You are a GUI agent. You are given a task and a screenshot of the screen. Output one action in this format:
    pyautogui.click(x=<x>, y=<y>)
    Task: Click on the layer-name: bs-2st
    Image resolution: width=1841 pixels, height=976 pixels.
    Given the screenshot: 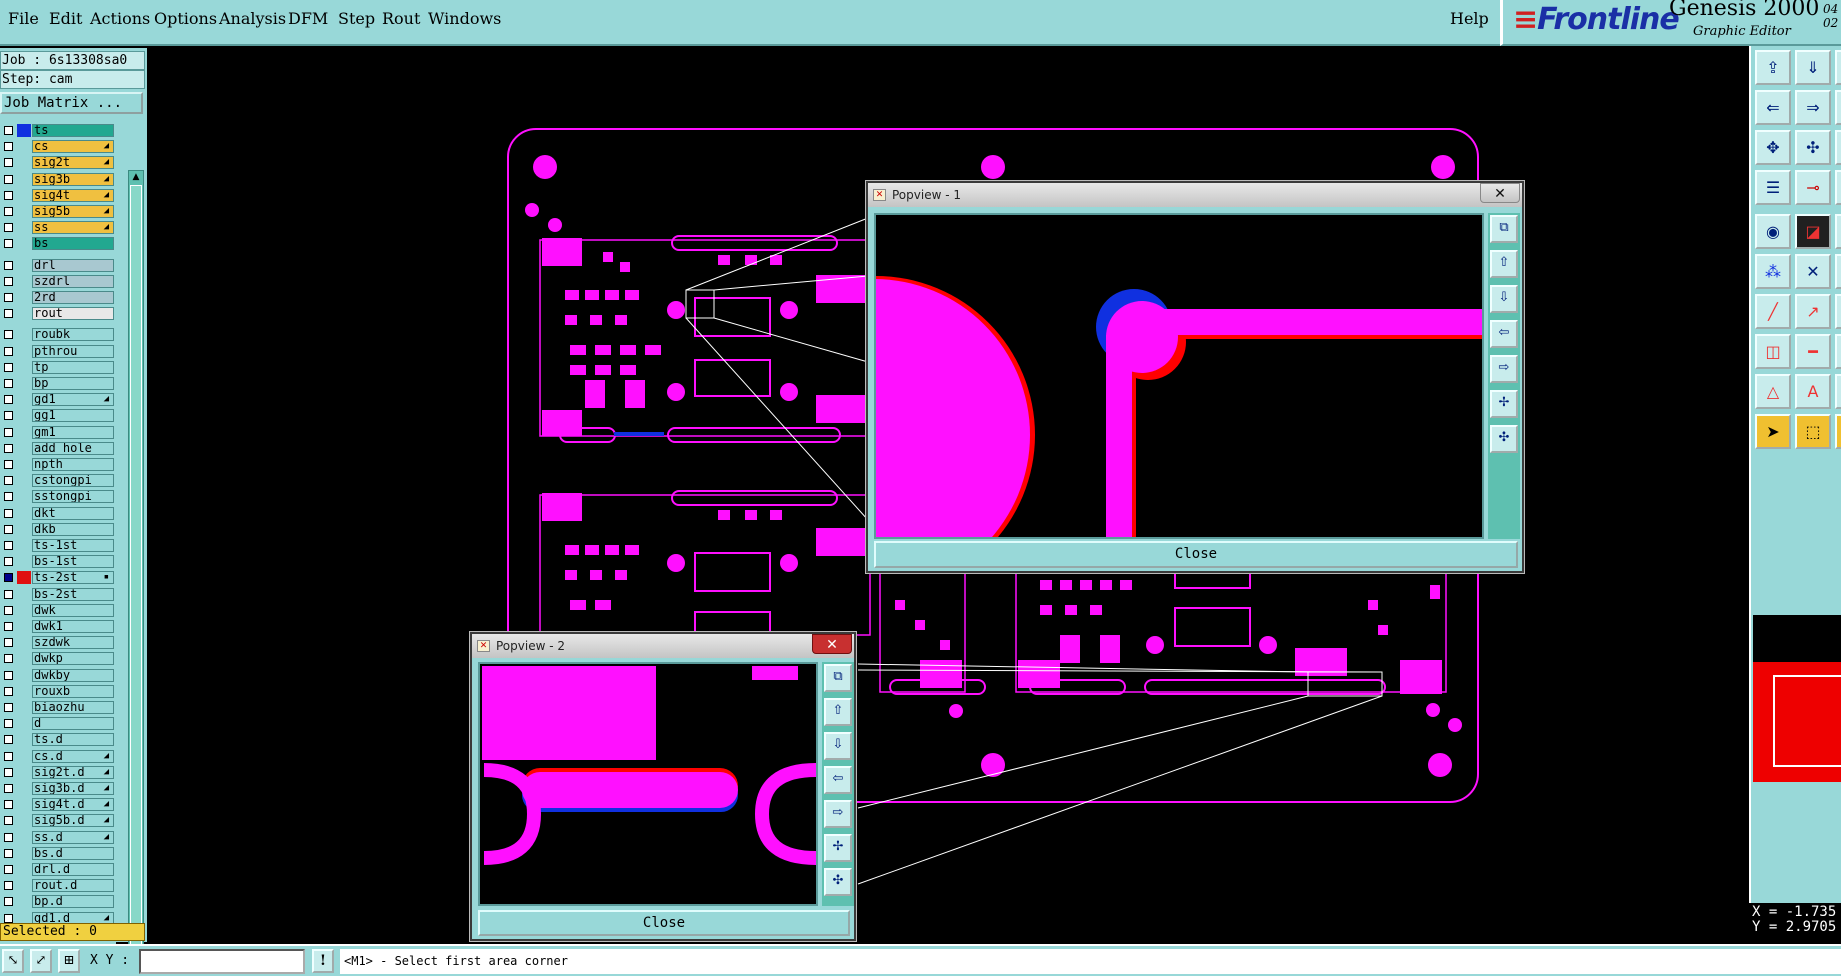 What is the action you would take?
    pyautogui.click(x=73, y=594)
    